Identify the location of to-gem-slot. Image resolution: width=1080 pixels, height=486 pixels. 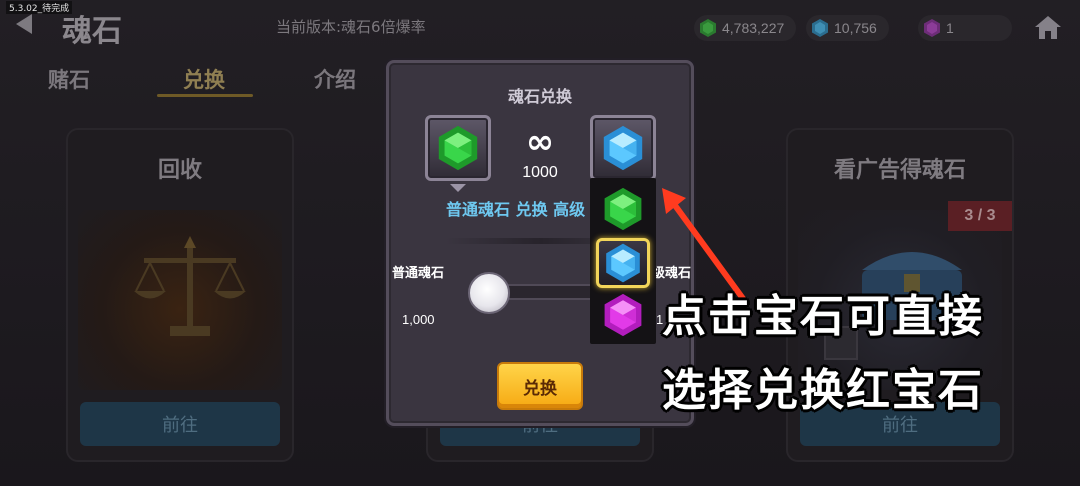
(623, 148).